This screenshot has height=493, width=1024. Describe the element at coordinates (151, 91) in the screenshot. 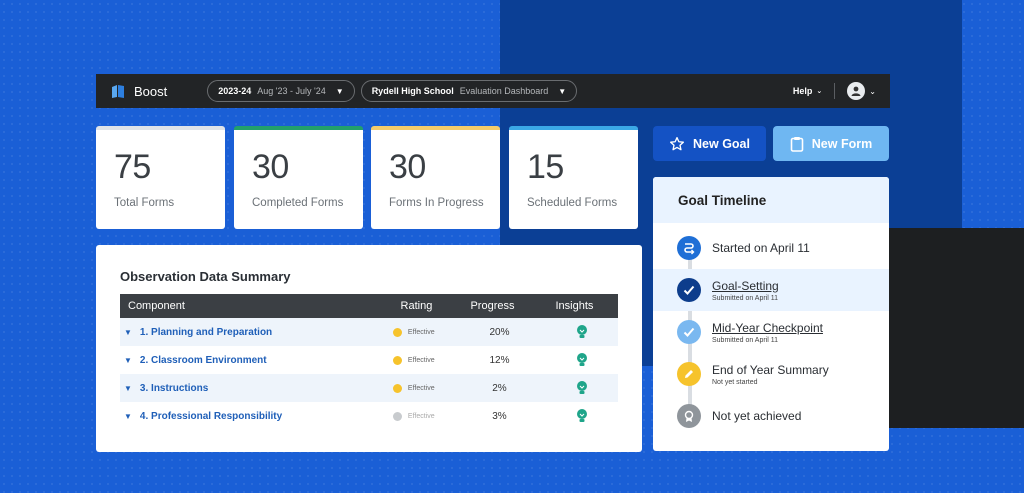

I see `app-name: Boost` at that location.